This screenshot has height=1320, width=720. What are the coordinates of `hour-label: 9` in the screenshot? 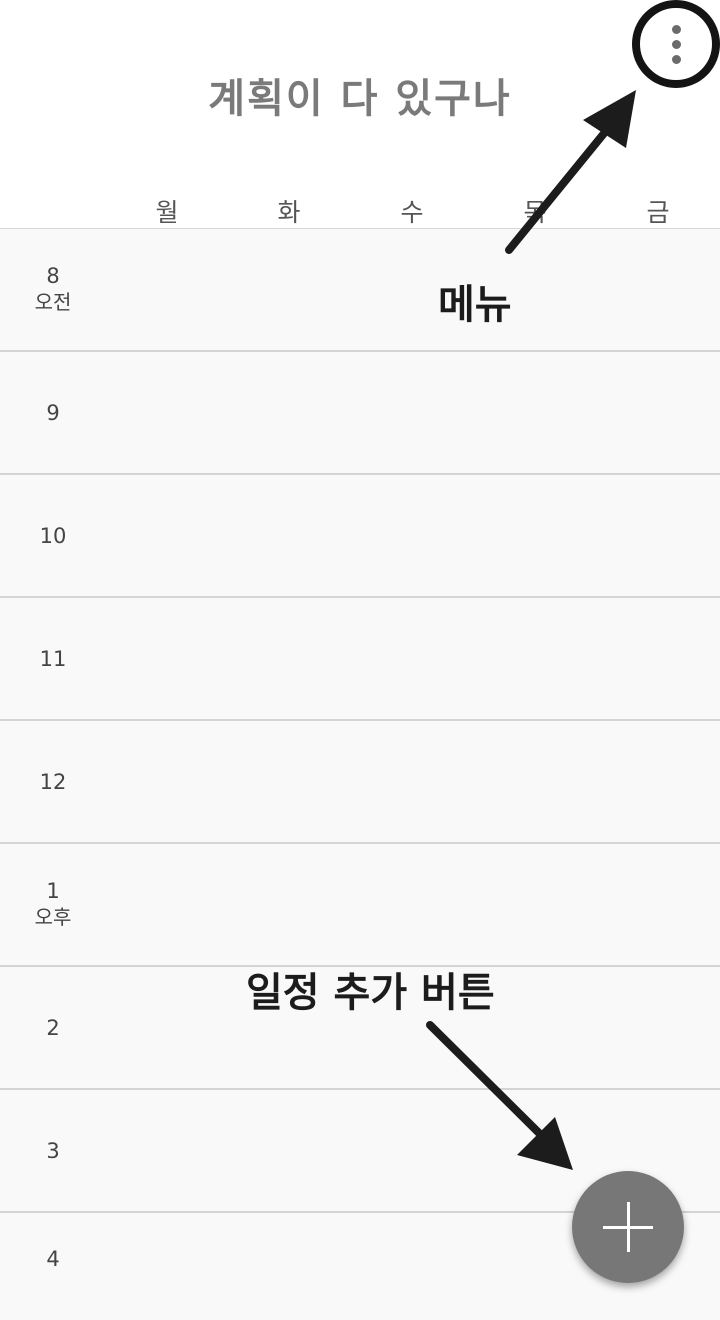 It's located at (53, 413).